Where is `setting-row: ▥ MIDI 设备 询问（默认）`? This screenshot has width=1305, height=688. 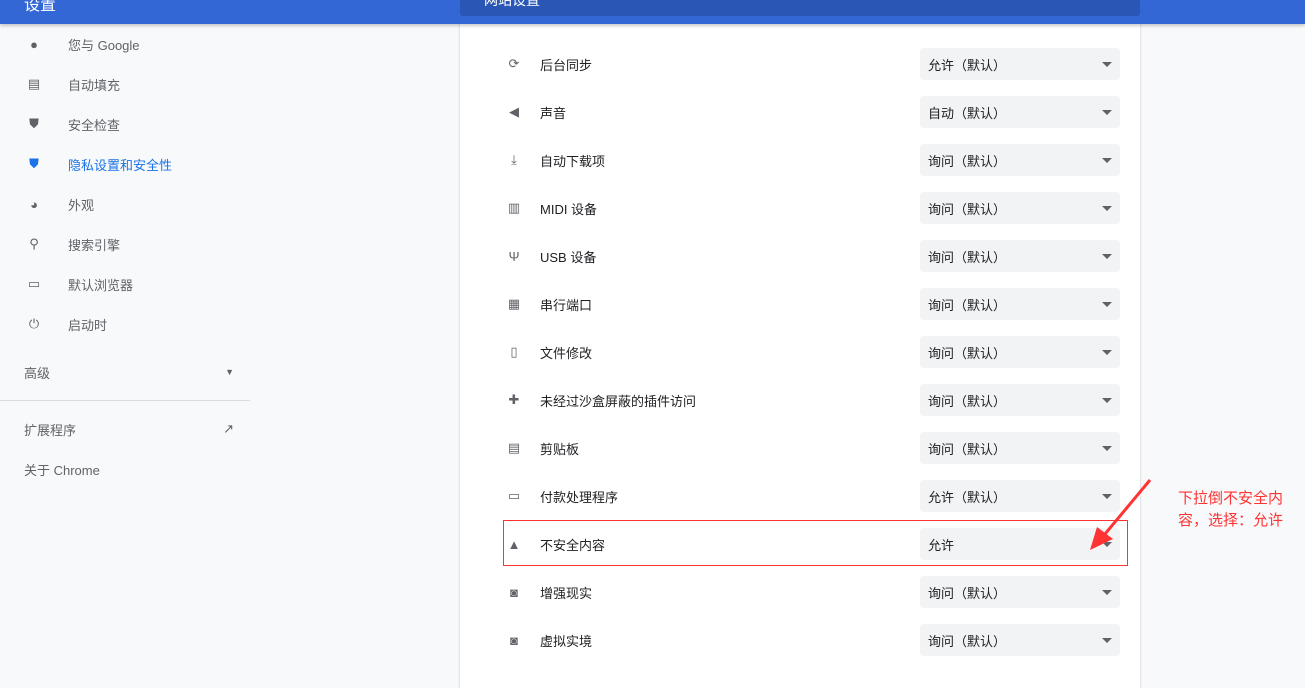 setting-row: ▥ MIDI 设备 询问（默认） is located at coordinates (812, 208).